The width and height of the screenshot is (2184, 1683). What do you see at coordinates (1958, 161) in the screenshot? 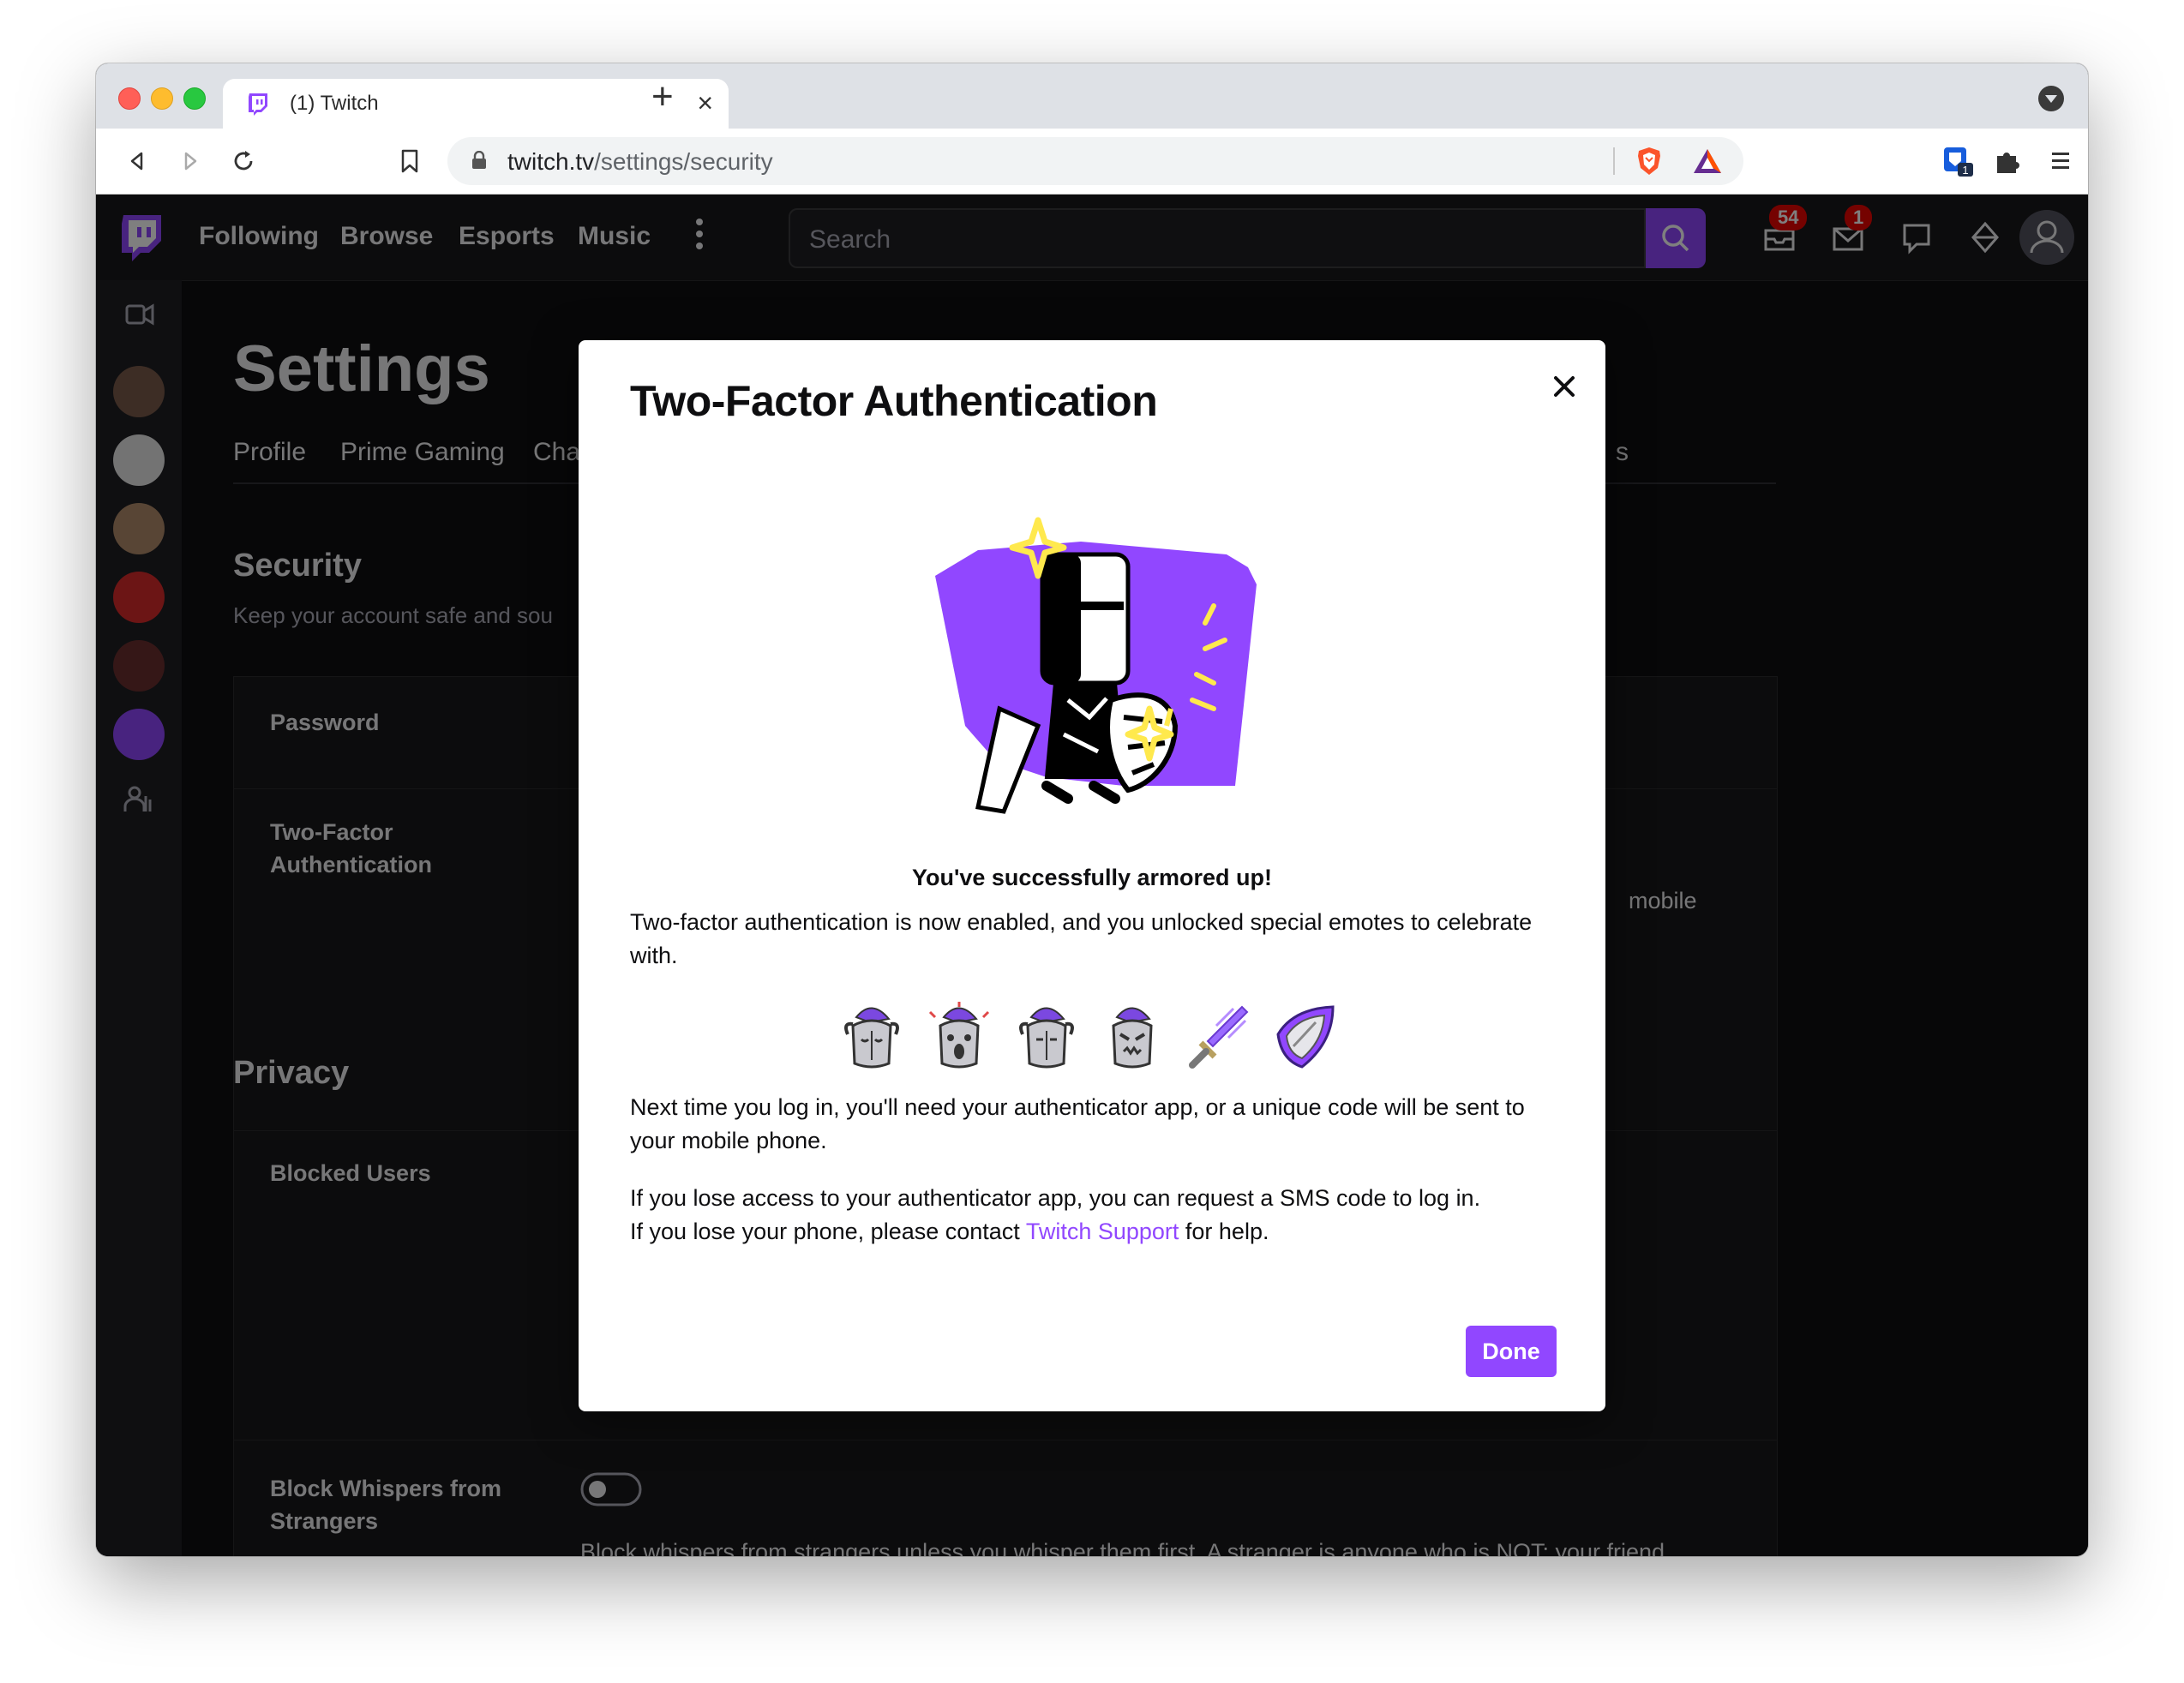
I see `password-manager-extension-icon: 1` at bounding box center [1958, 161].